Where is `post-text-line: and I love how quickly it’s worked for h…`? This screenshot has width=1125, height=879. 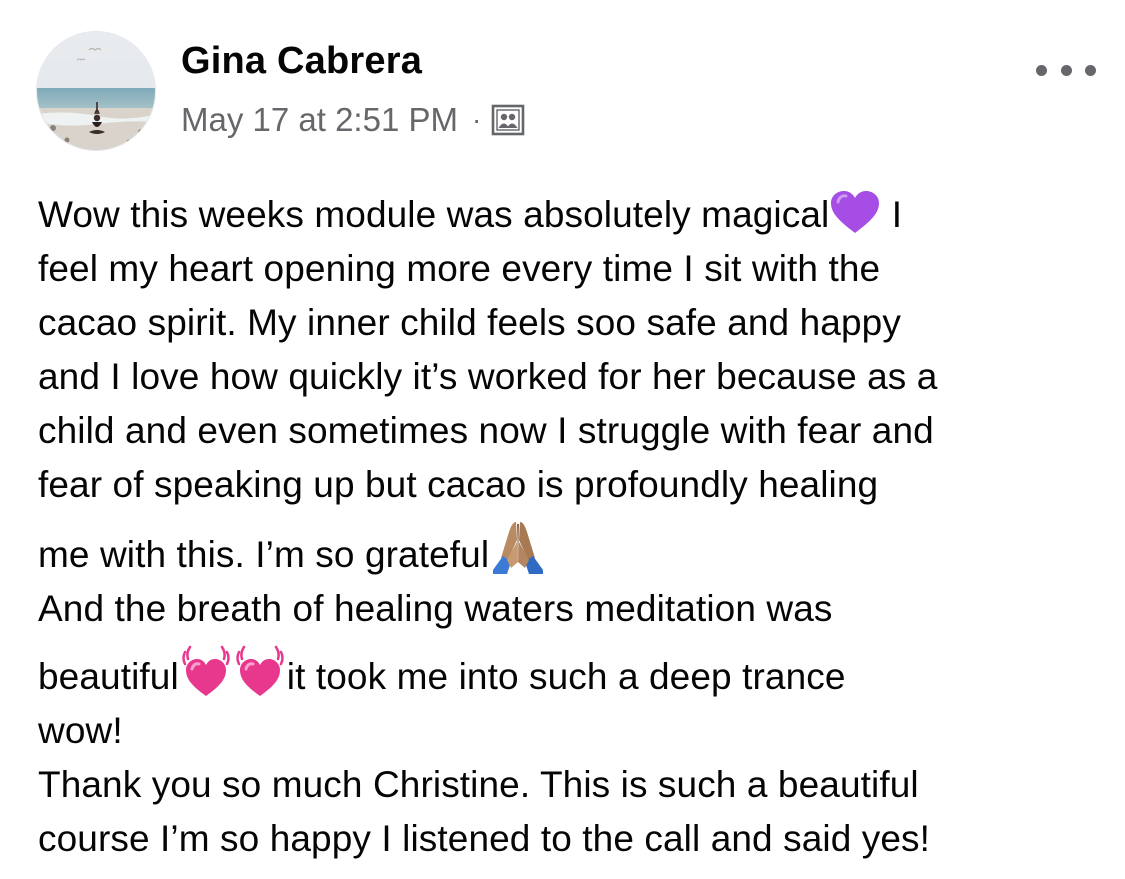 post-text-line: and I love how quickly it’s worked for h… is located at coordinates (488, 376).